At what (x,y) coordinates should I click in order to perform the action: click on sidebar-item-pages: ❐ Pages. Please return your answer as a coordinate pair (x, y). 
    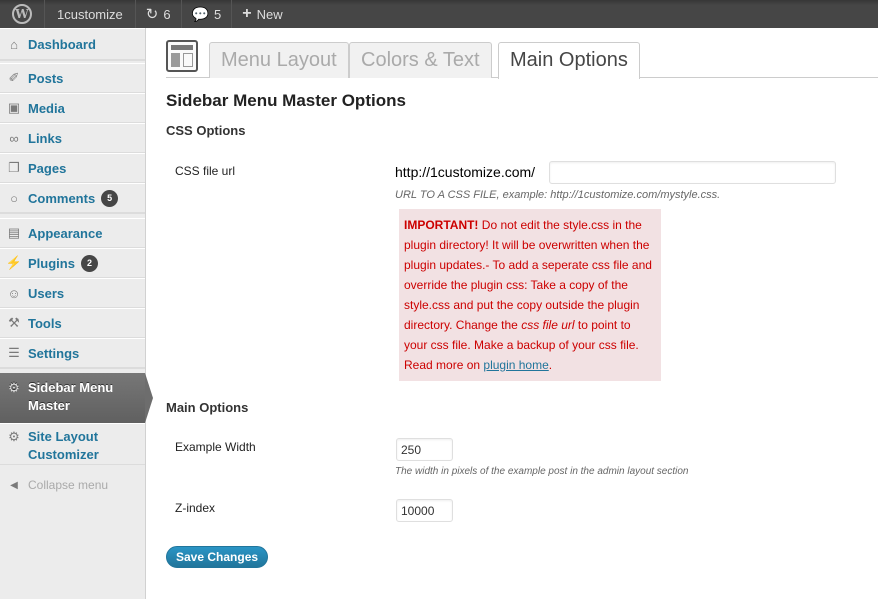
    Looking at the image, I should click on (72, 168).